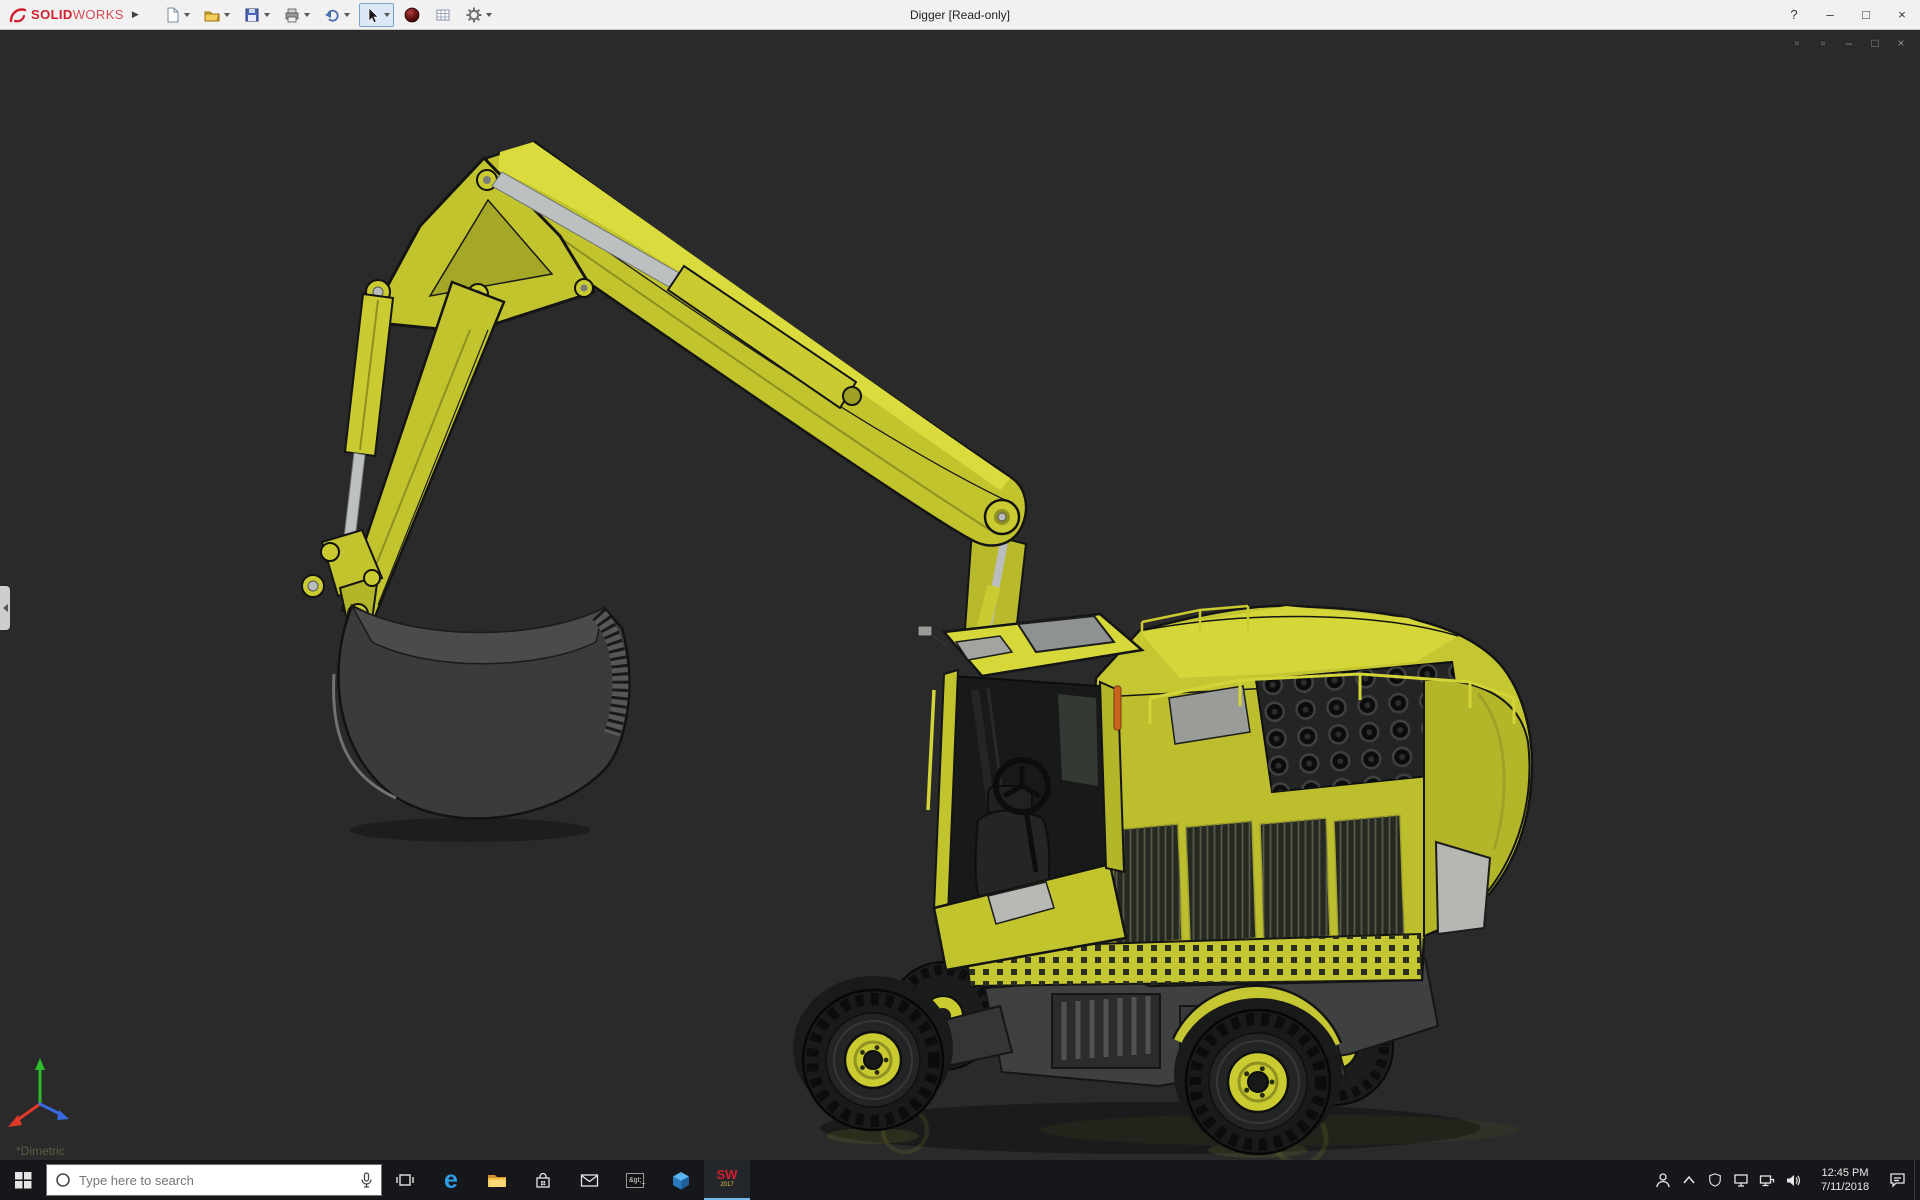  I want to click on microphone-icon, so click(366, 1180).